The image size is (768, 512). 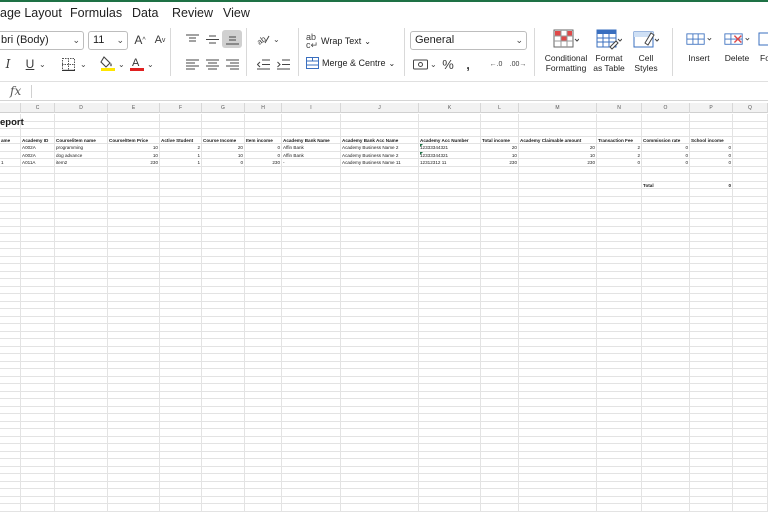 What do you see at coordinates (558, 108) in the screenshot?
I see `column-header: M` at bounding box center [558, 108].